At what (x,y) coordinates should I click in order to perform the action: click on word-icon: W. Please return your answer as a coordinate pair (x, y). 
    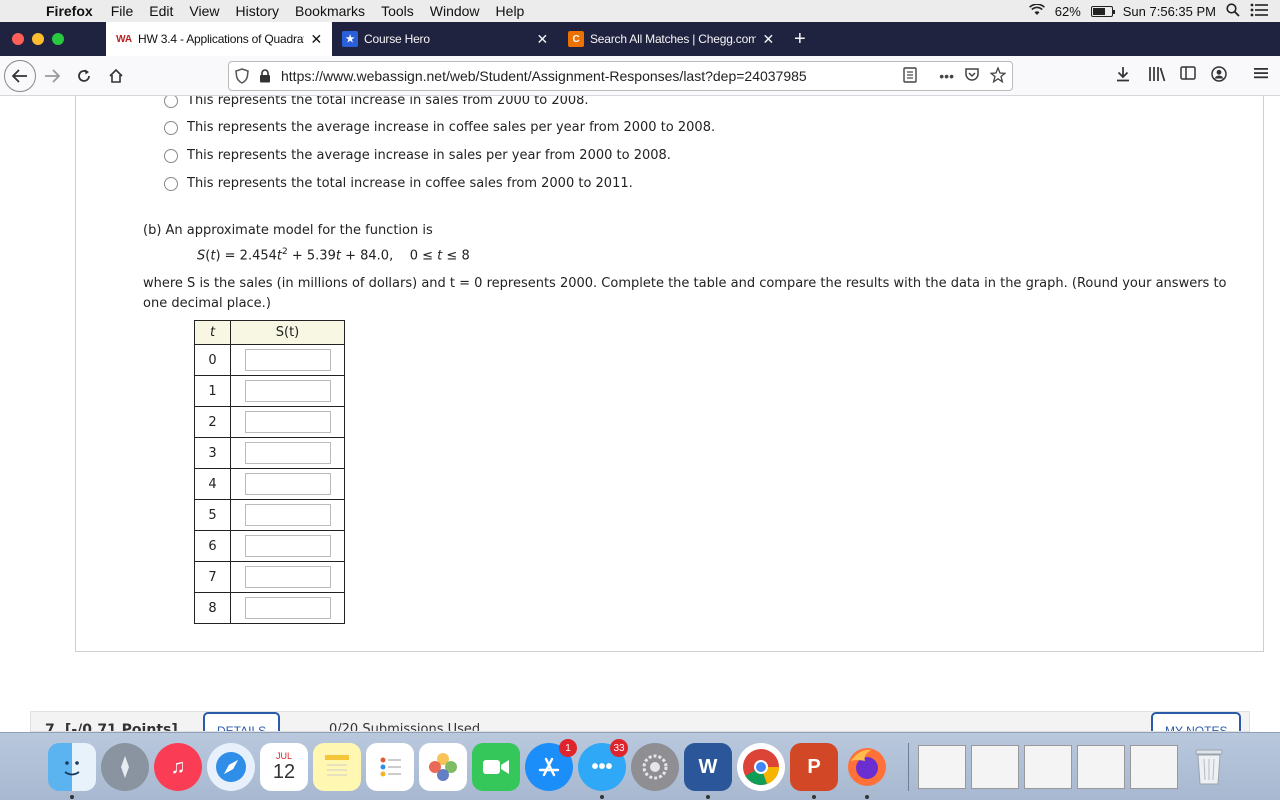
    Looking at the image, I should click on (708, 767).